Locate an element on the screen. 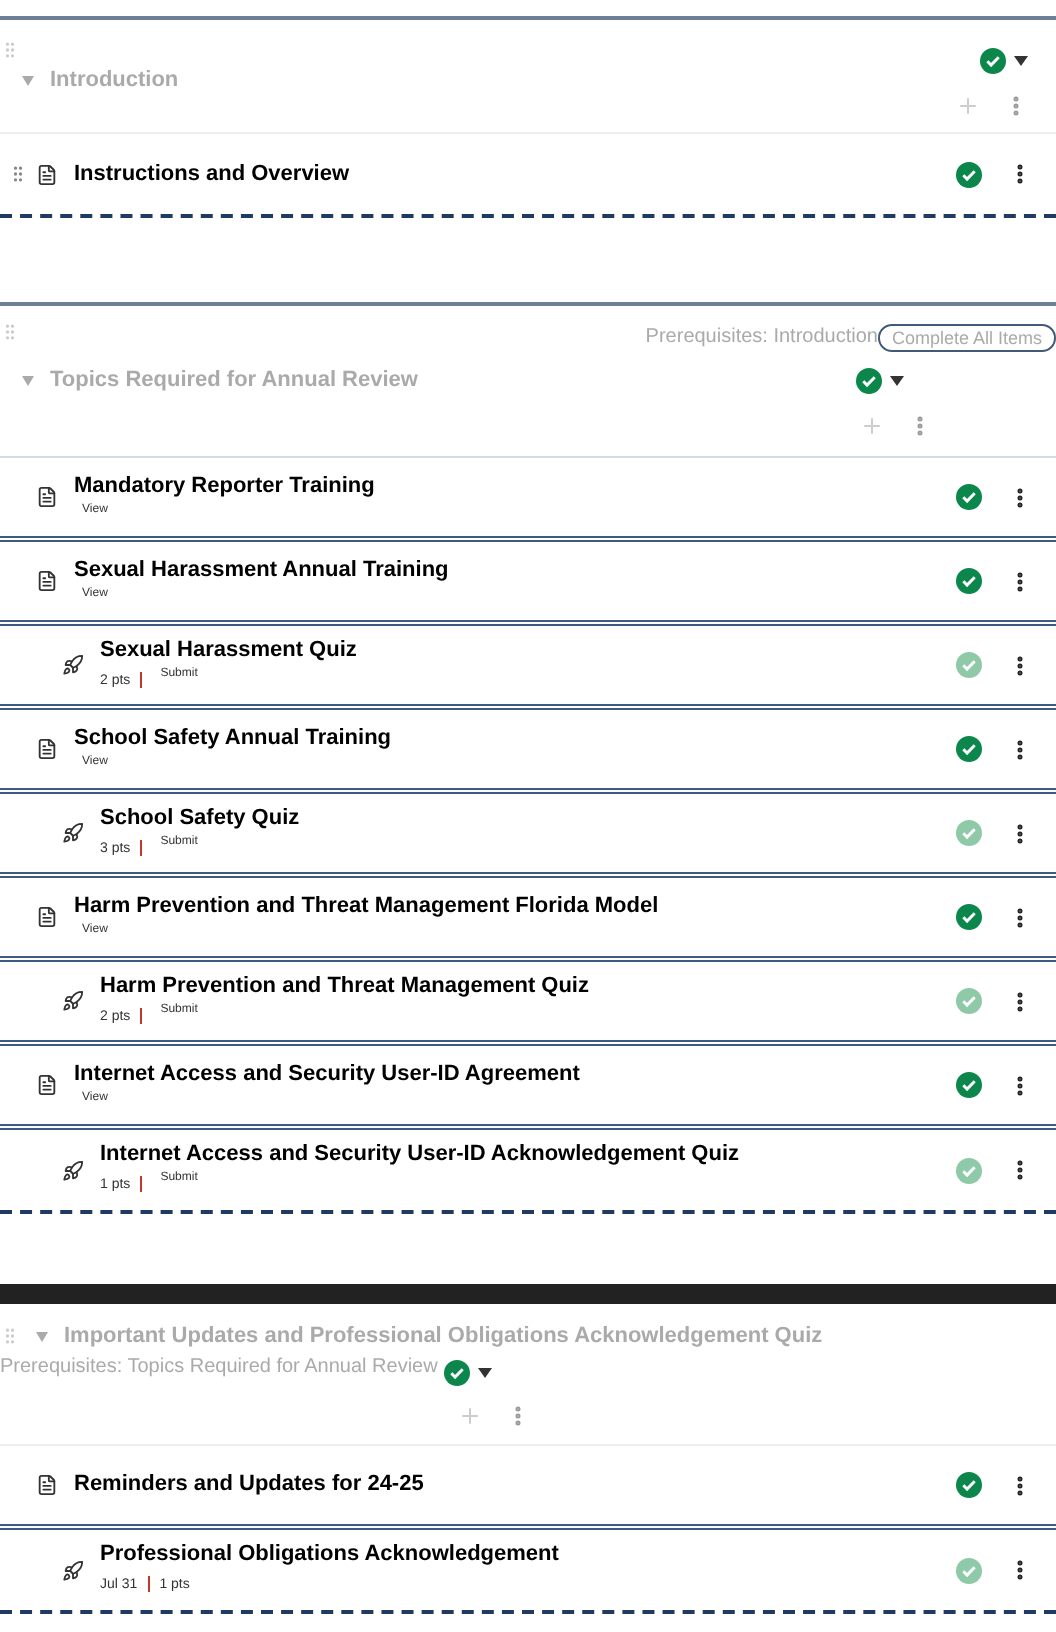  module-title: Topics Required for Annual Review is located at coordinates (234, 381).